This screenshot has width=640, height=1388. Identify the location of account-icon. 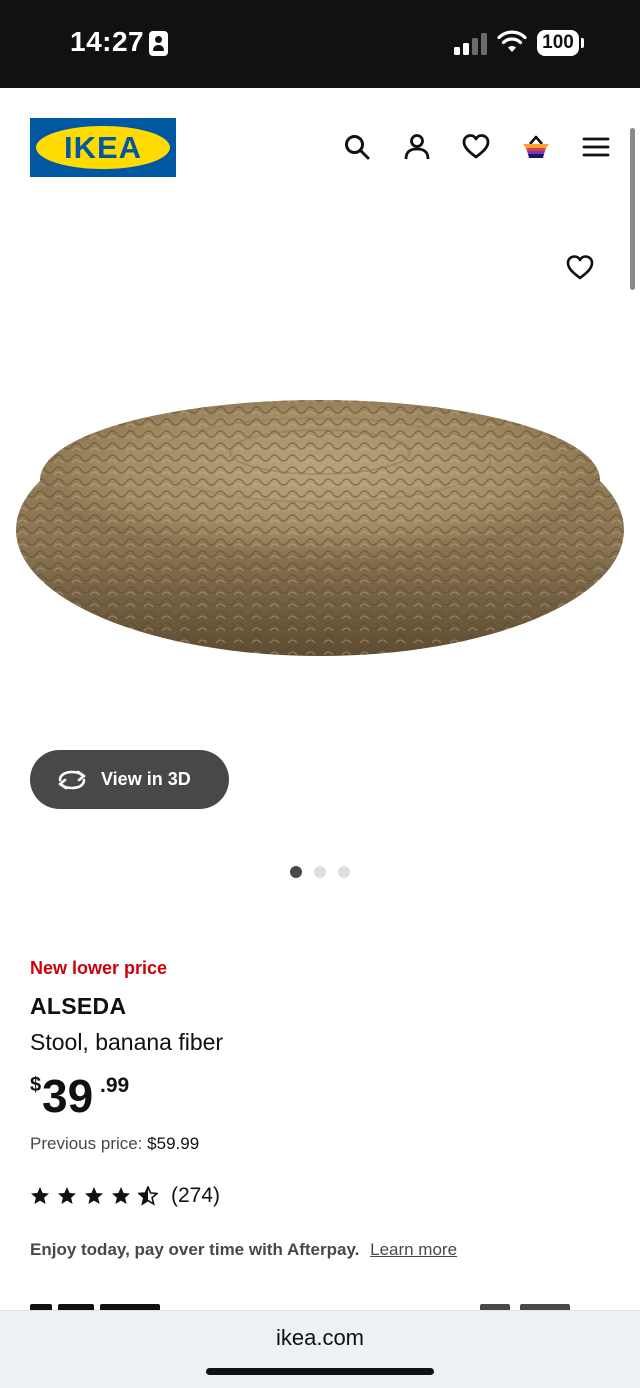
(417, 147).